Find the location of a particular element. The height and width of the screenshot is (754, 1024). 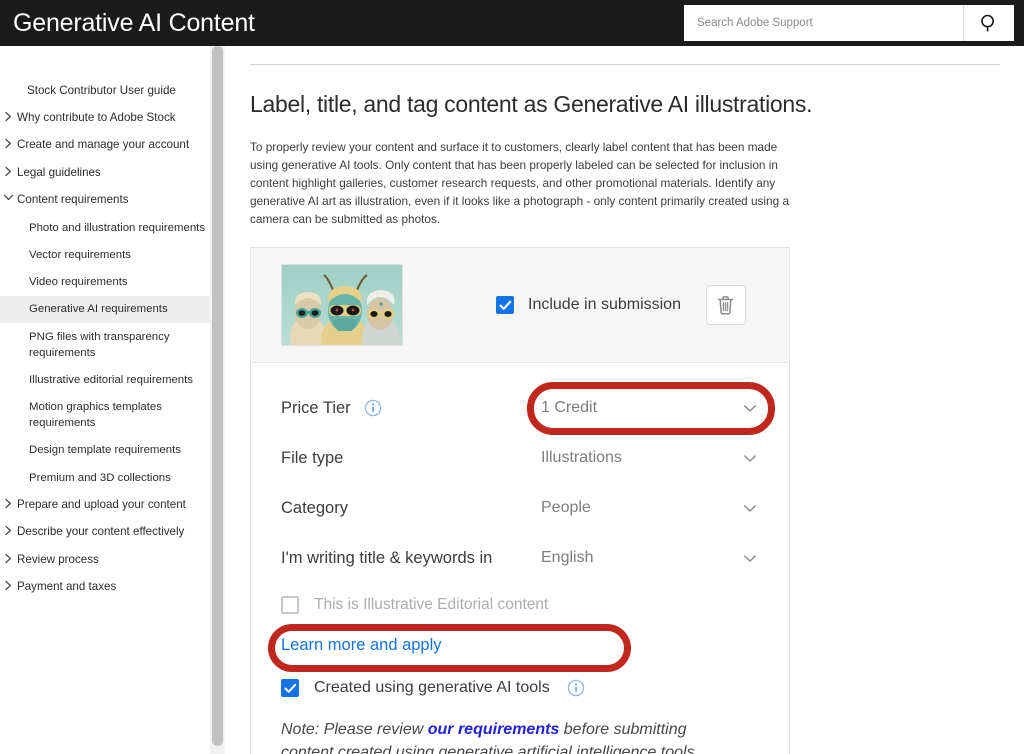

sidebar-item-legal-guidelines: Legal guidelines is located at coordinates (107, 172).